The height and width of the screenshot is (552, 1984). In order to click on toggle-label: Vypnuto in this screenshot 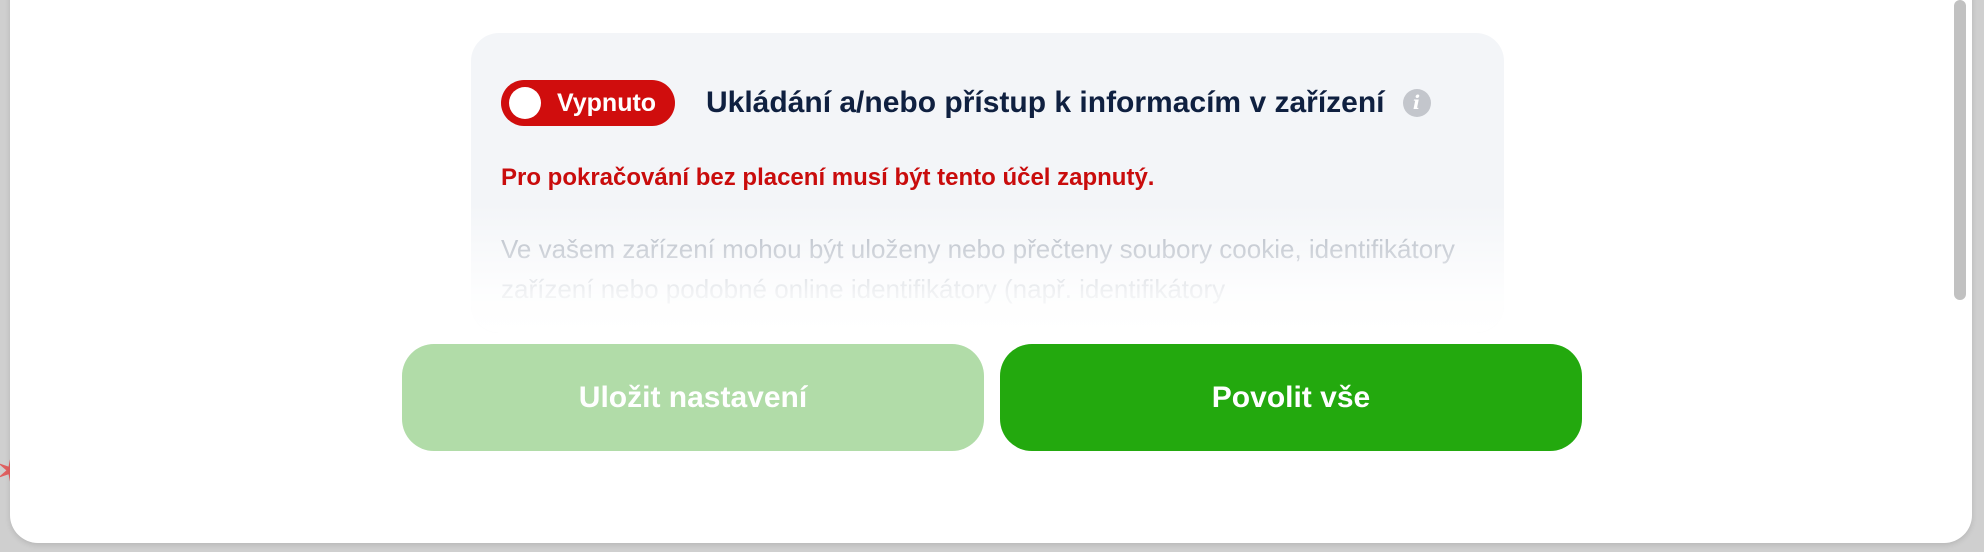, I will do `click(607, 102)`.